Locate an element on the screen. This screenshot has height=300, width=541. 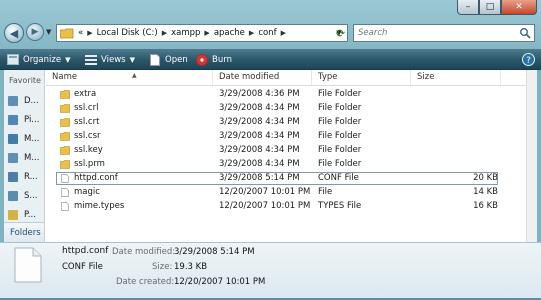
help-icon: ? is located at coordinates (528, 59).